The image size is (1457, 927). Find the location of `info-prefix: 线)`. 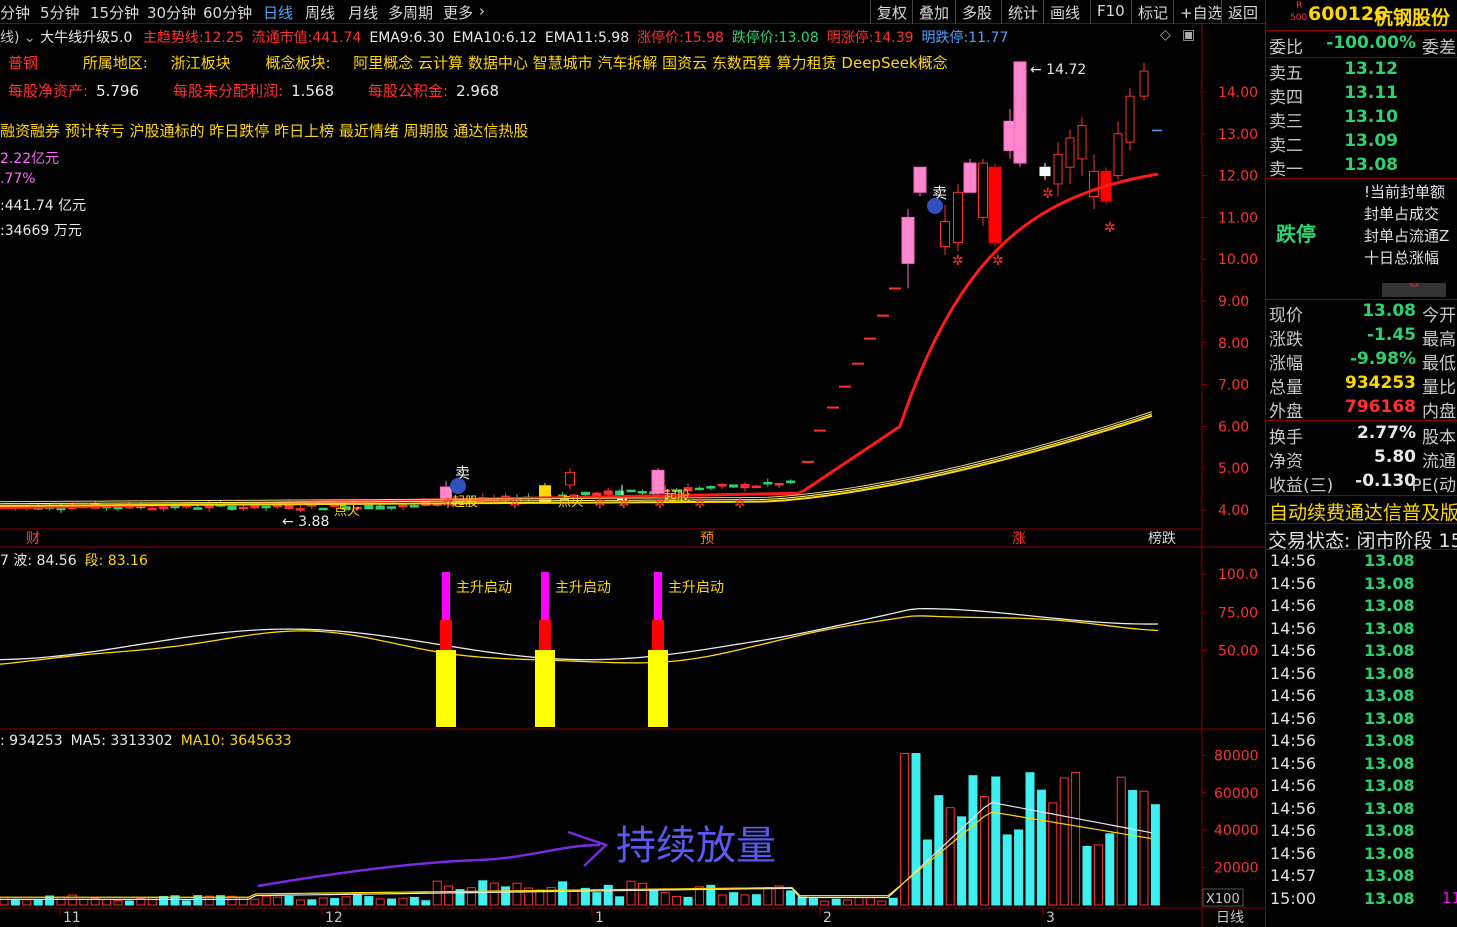

info-prefix: 线) is located at coordinates (10, 38).